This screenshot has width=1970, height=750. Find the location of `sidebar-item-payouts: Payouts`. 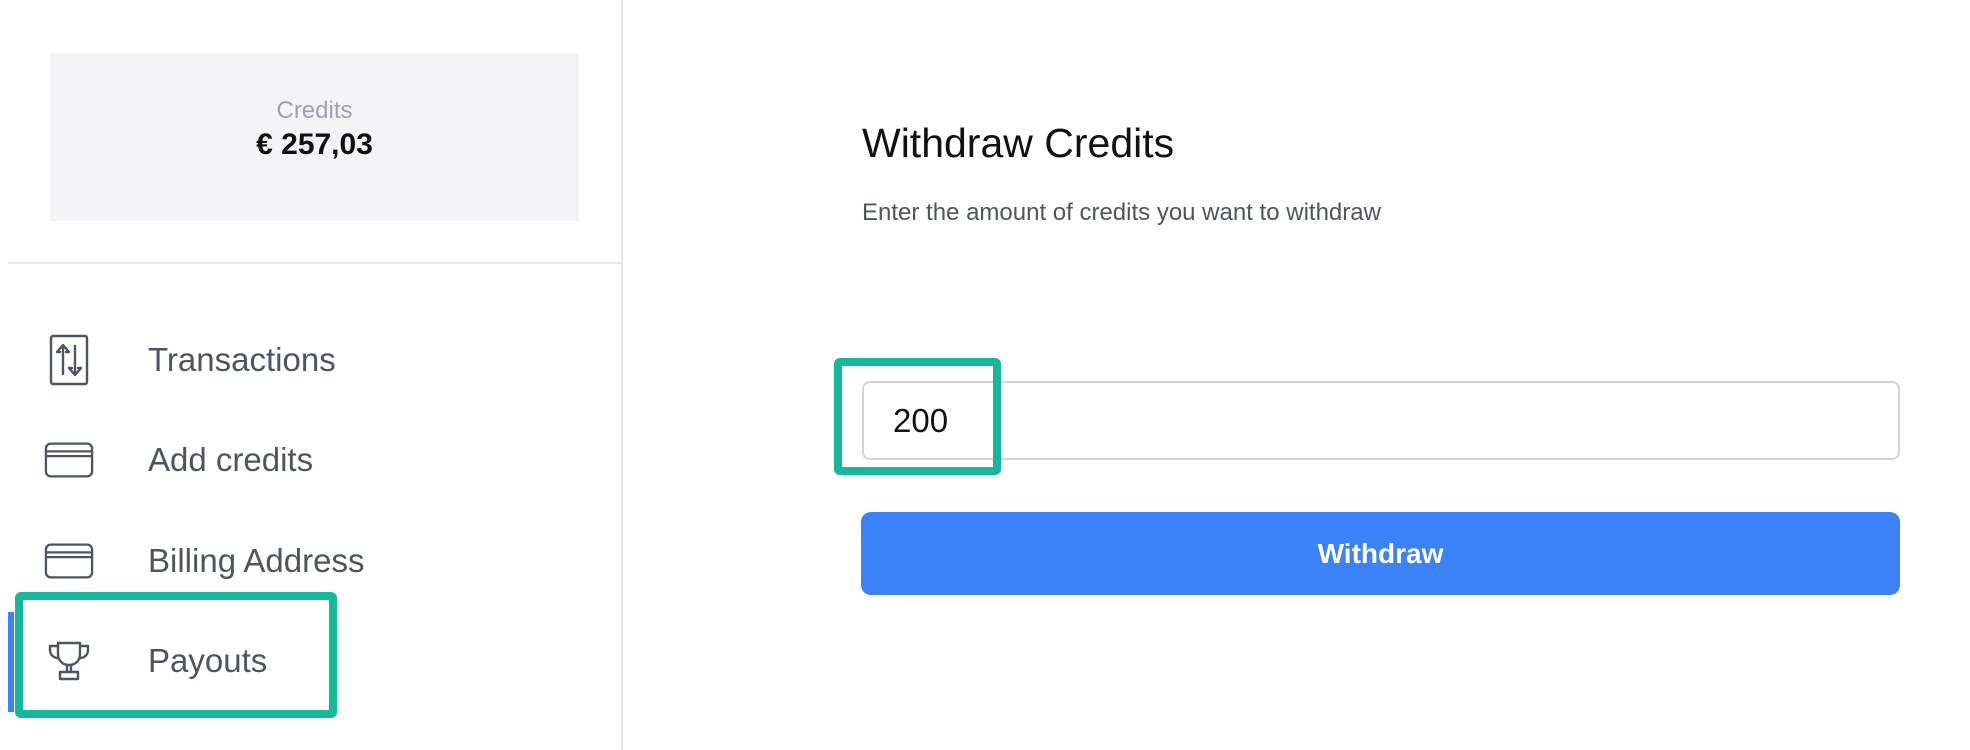

sidebar-item-payouts: Payouts is located at coordinates (315, 661).